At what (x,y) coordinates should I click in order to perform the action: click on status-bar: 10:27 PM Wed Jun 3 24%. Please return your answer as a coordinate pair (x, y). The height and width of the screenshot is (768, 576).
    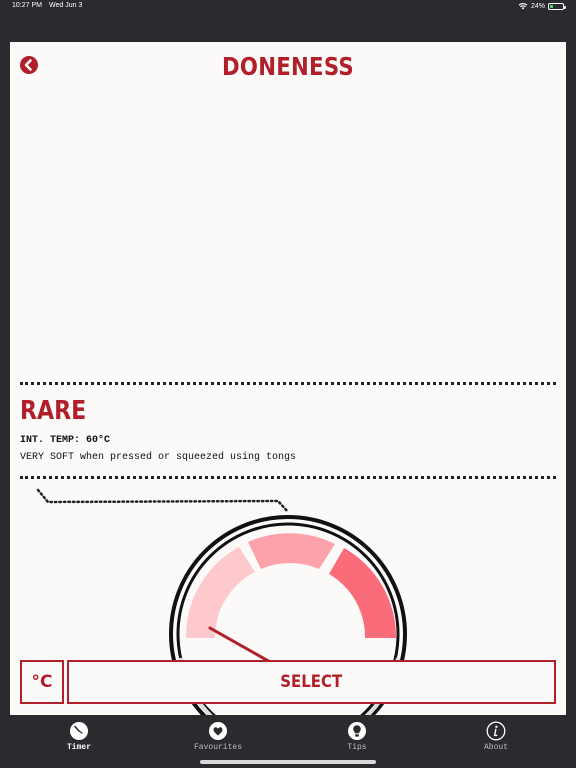
    Looking at the image, I should click on (288, 14).